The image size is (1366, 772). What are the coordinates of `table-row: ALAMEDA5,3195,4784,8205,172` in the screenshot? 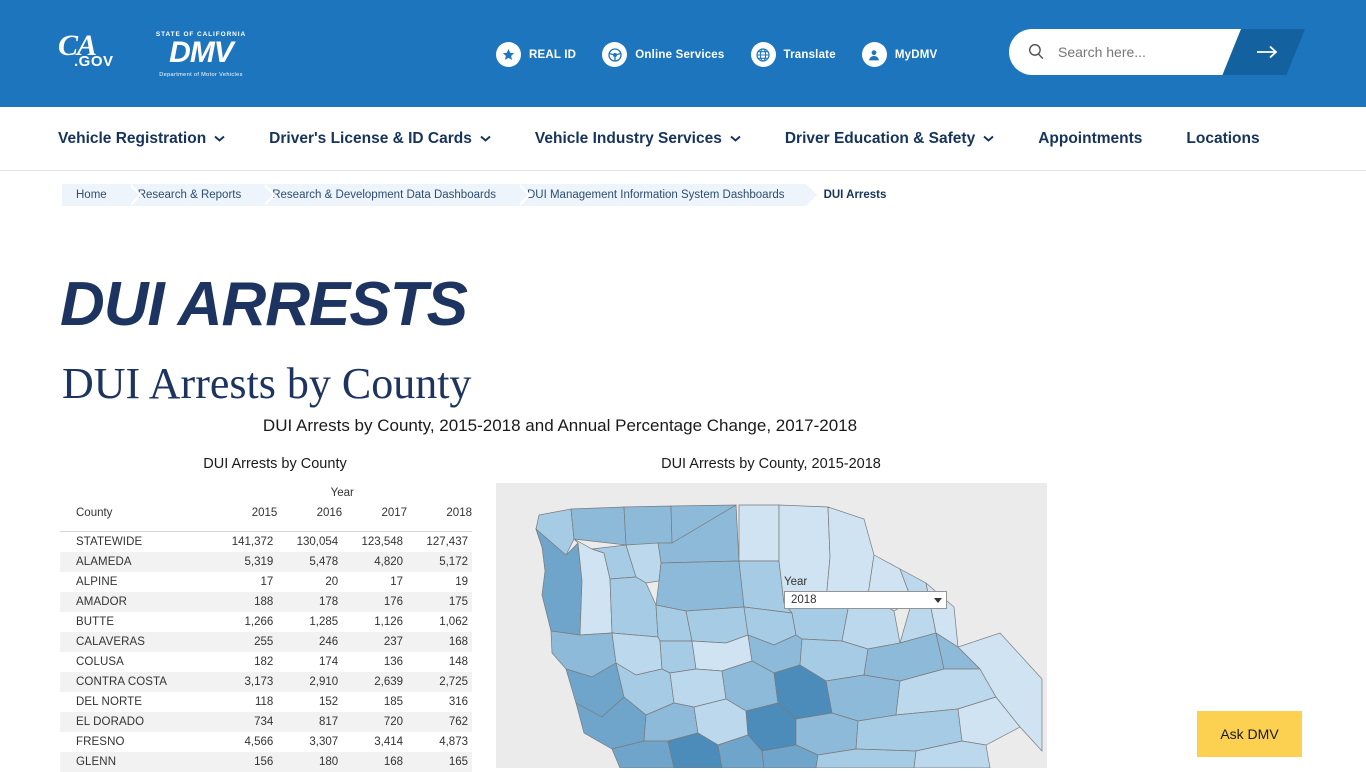 It's located at (266, 562).